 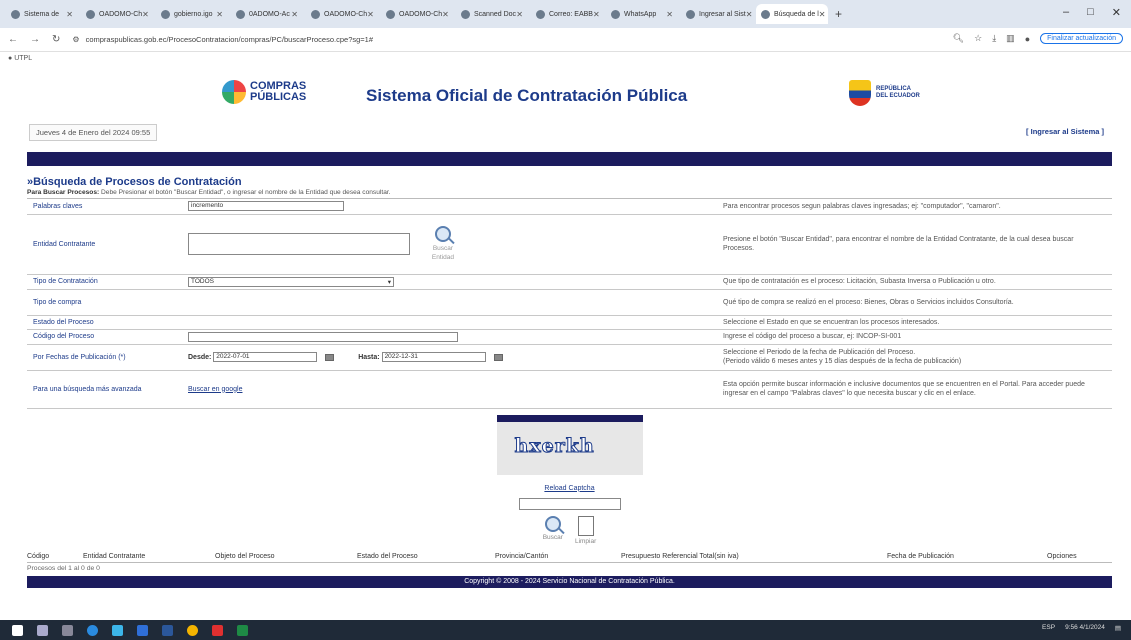 What do you see at coordinates (1048, 628) in the screenshot?
I see `lang-indicator: ESP` at bounding box center [1048, 628].